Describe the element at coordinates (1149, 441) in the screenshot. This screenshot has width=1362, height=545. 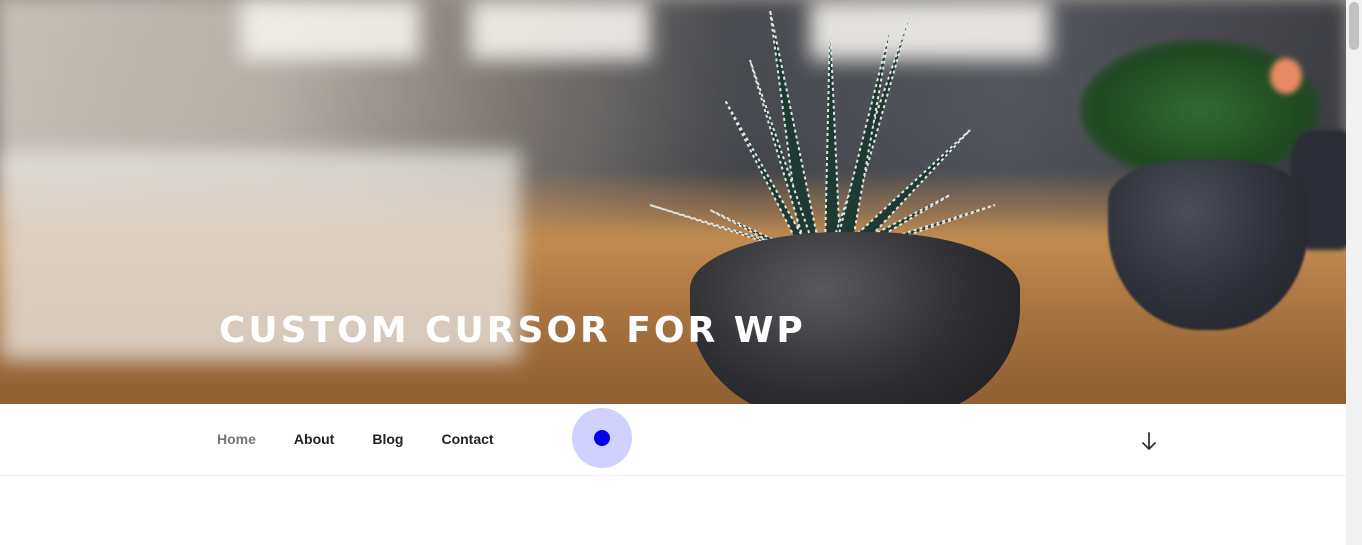
I see `arrow-down-icon` at that location.